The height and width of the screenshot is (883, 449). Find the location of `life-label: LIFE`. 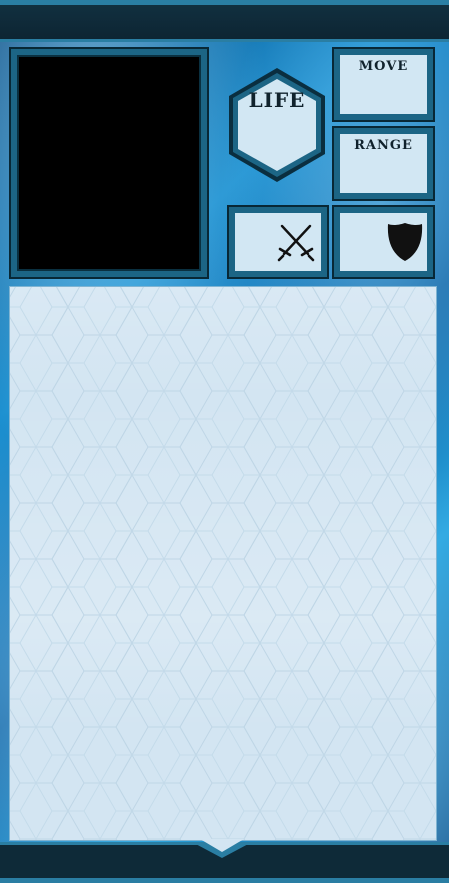

life-label: LIFE is located at coordinates (277, 100).